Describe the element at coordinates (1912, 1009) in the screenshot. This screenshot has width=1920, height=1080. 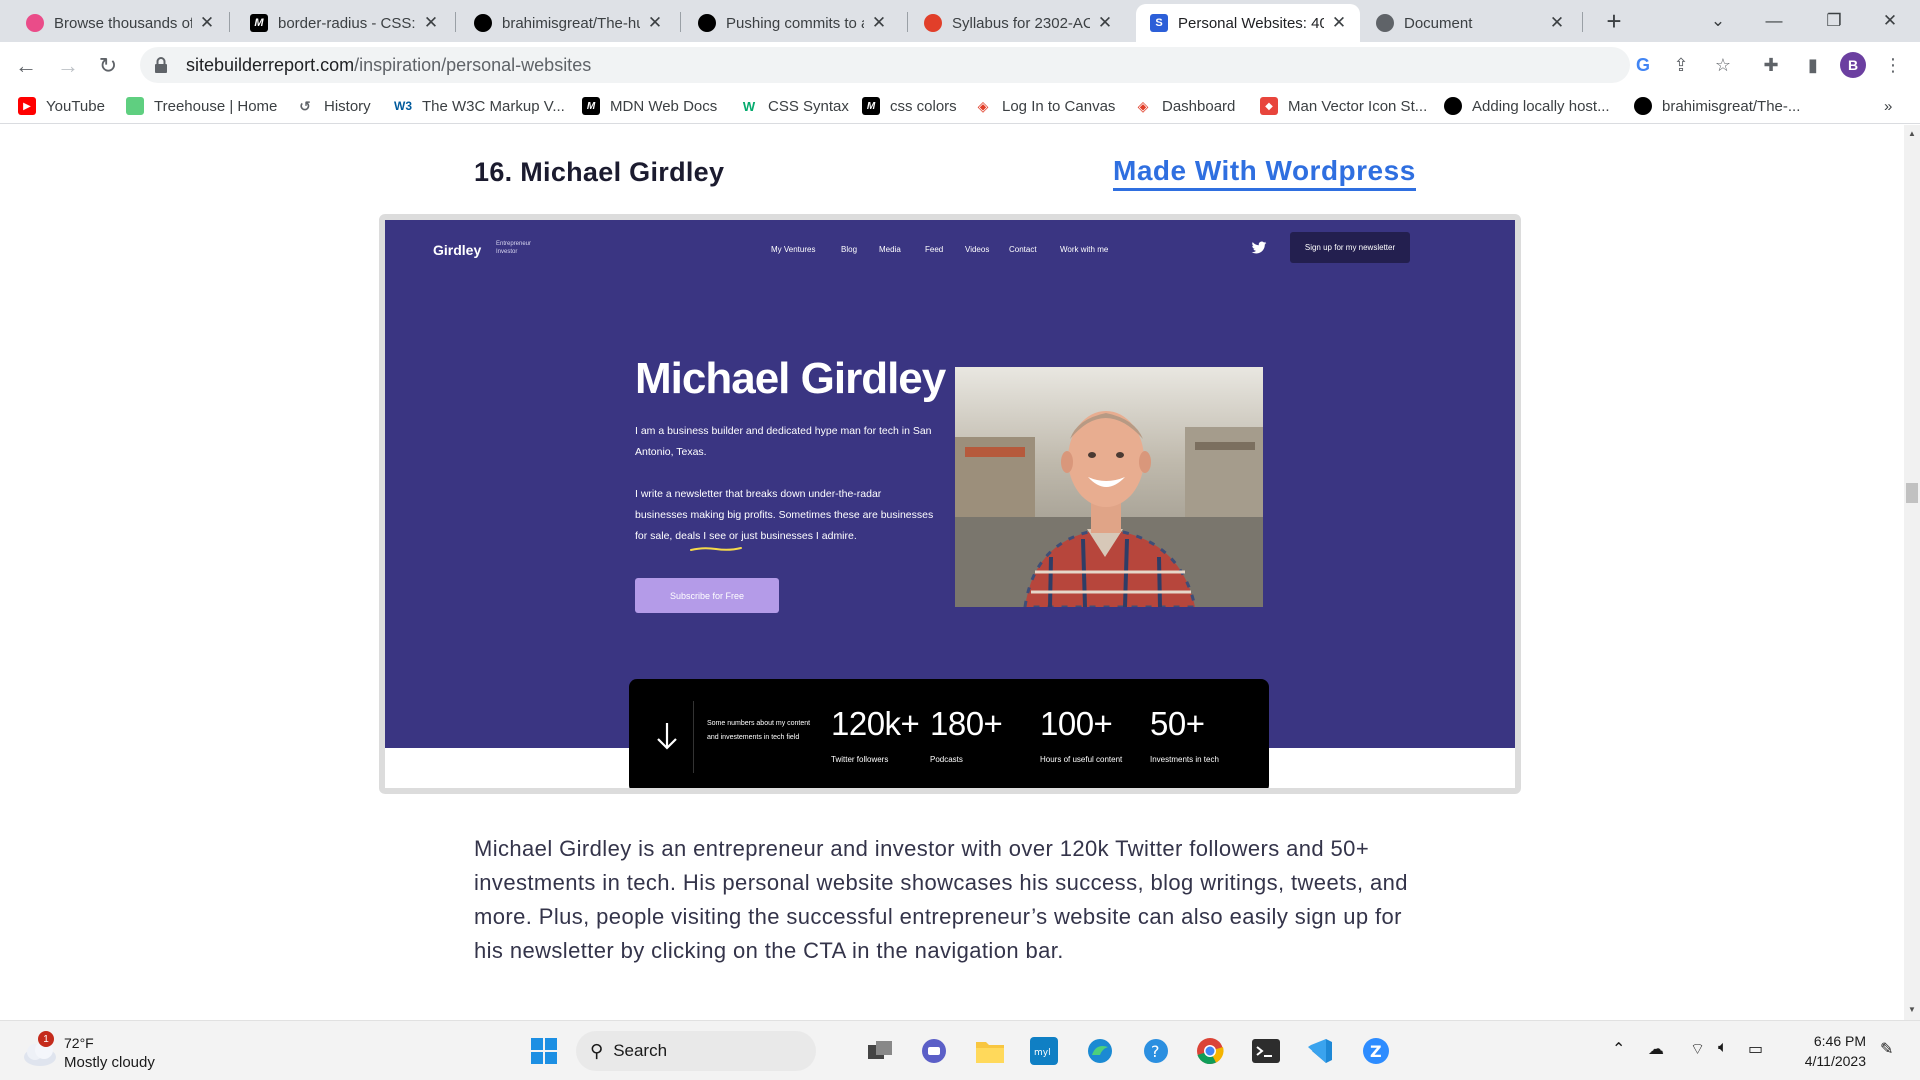
I see `scroll-down-icon: ▼` at that location.